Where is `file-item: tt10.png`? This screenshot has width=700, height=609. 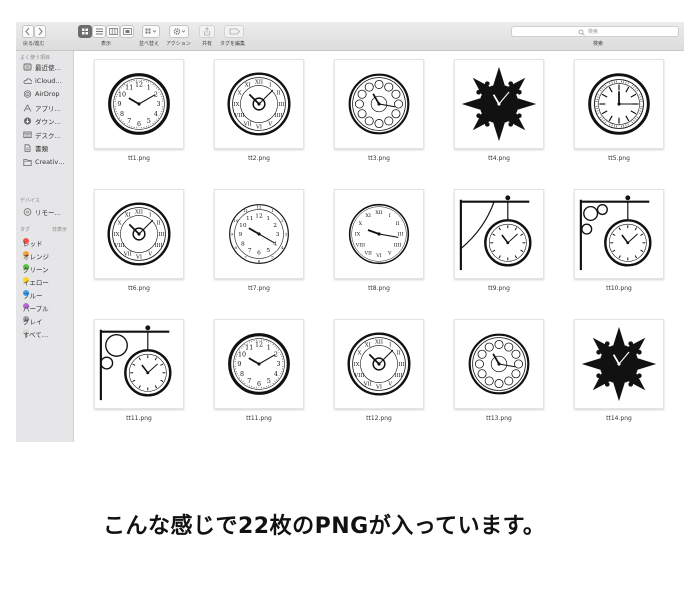
file-item: tt10.png is located at coordinates (609, 241).